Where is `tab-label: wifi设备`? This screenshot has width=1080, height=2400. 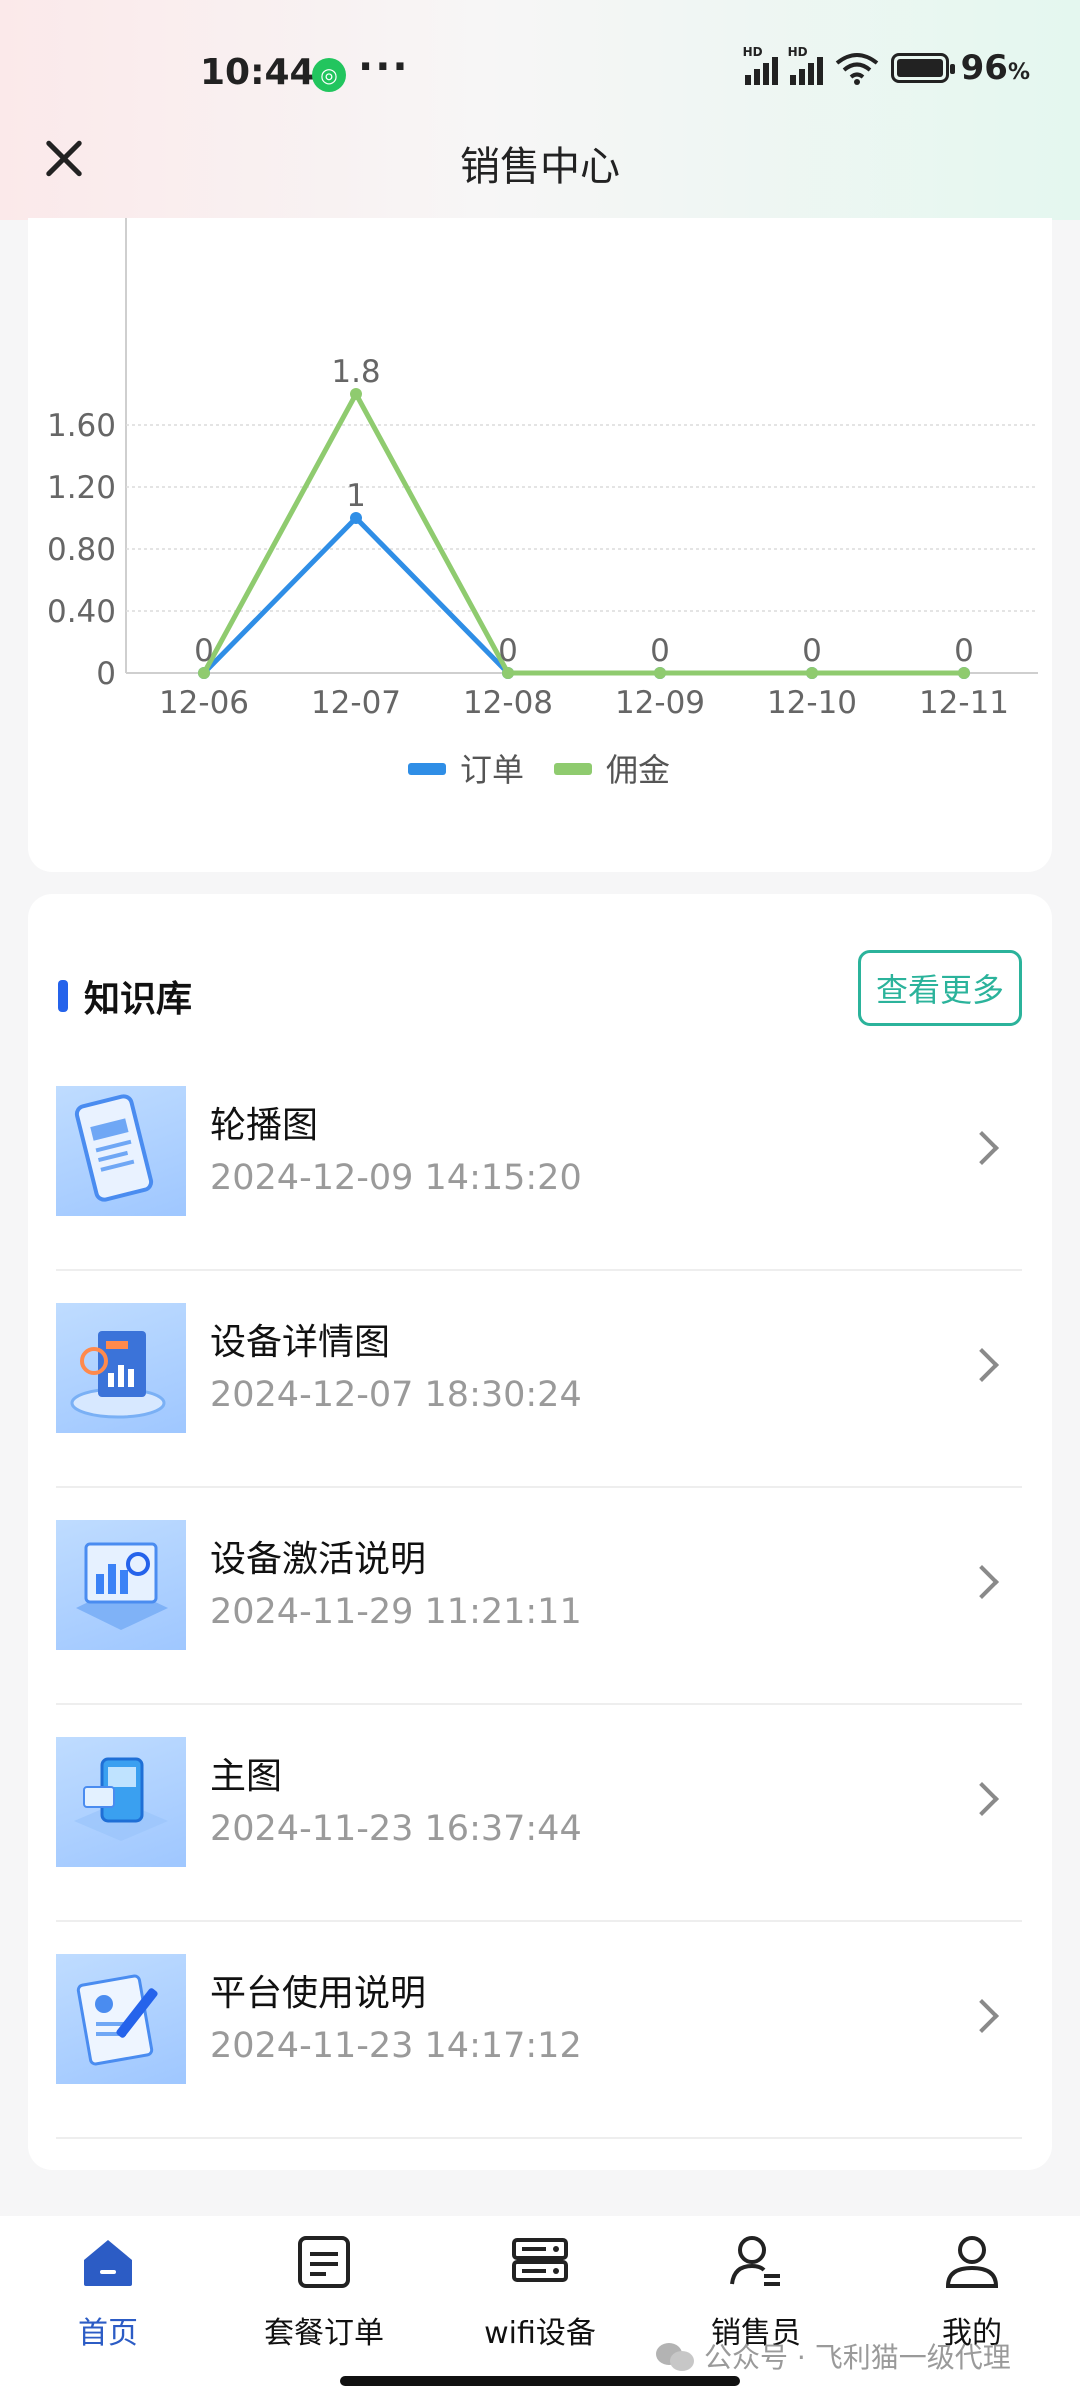 tab-label: wifi设备 is located at coordinates (540, 2333).